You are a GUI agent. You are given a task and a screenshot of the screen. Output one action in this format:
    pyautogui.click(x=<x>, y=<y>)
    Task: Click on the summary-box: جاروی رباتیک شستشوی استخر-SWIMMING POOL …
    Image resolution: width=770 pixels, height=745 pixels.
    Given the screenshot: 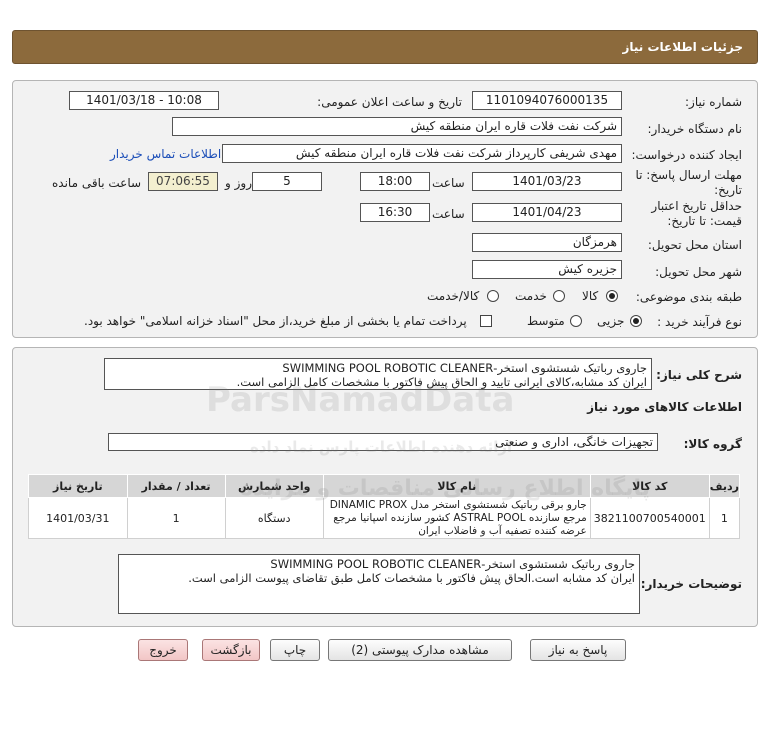 What is the action you would take?
    pyautogui.click(x=378, y=374)
    